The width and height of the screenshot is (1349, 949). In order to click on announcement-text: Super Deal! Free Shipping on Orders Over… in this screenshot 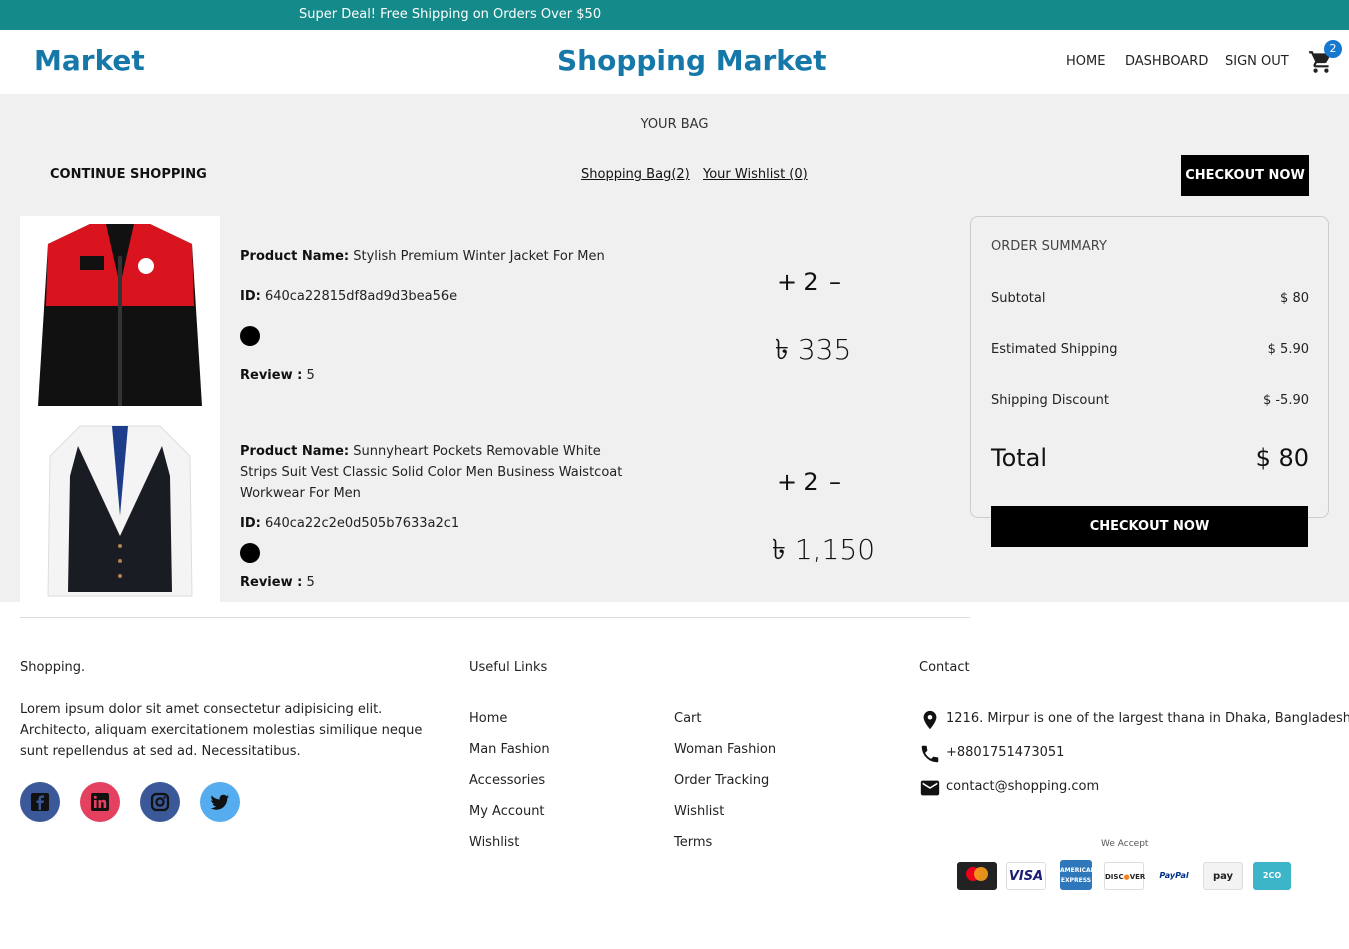, I will do `click(450, 14)`.